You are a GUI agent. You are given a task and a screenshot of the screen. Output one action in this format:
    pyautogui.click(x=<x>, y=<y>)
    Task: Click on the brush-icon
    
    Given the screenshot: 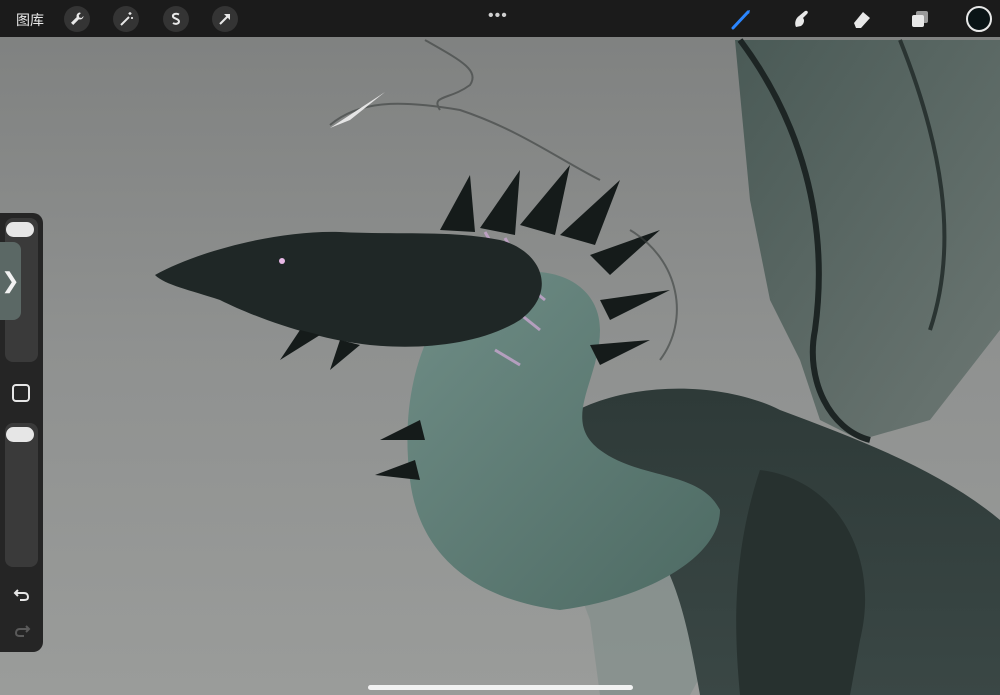 What is the action you would take?
    pyautogui.click(x=740, y=20)
    